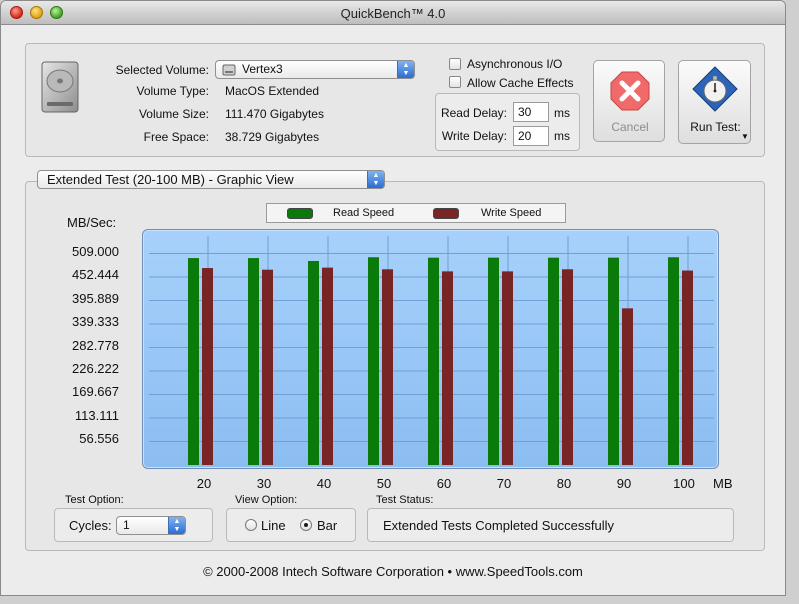 The image size is (799, 604). I want to click on cycles-label: Cycles:, so click(90, 525).